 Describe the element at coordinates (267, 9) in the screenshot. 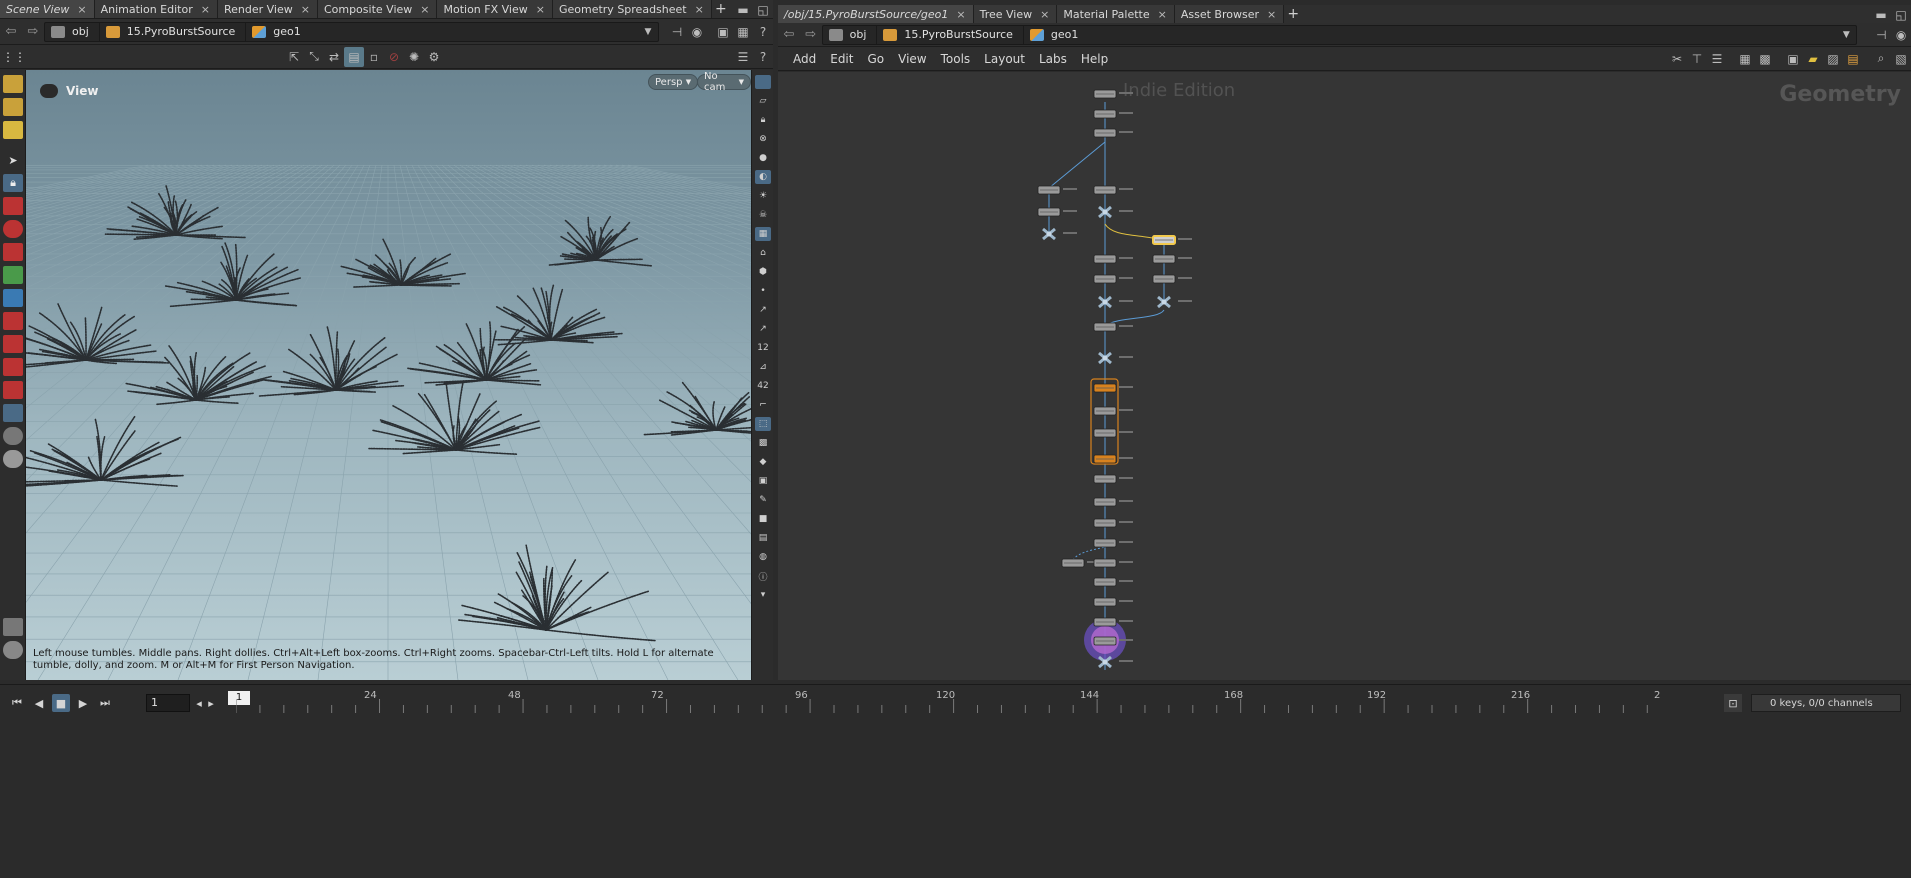

I see `tab-render-view: Render View ×` at that location.